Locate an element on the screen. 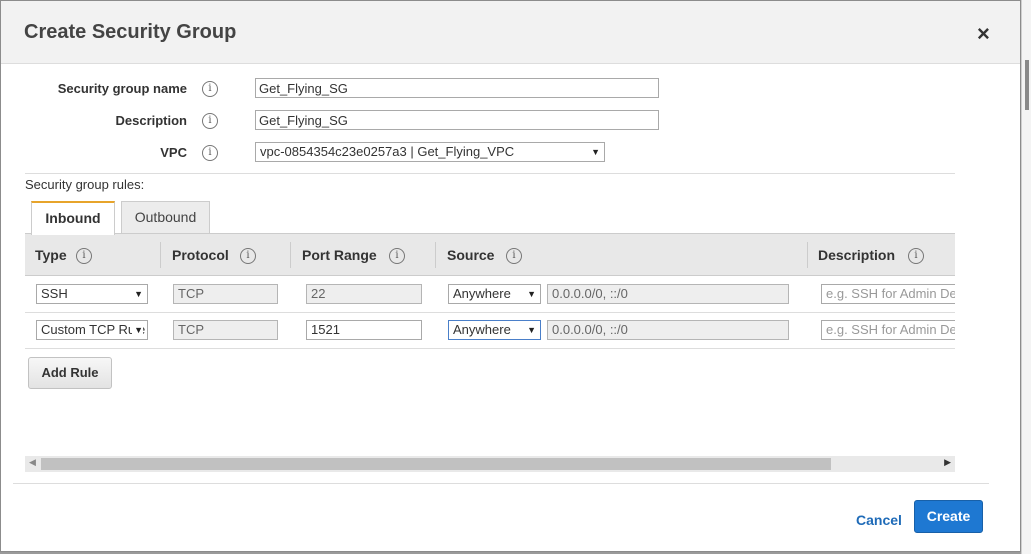 Image resolution: width=1031 pixels, height=554 pixels. cancel-button: Cancel is located at coordinates (879, 520).